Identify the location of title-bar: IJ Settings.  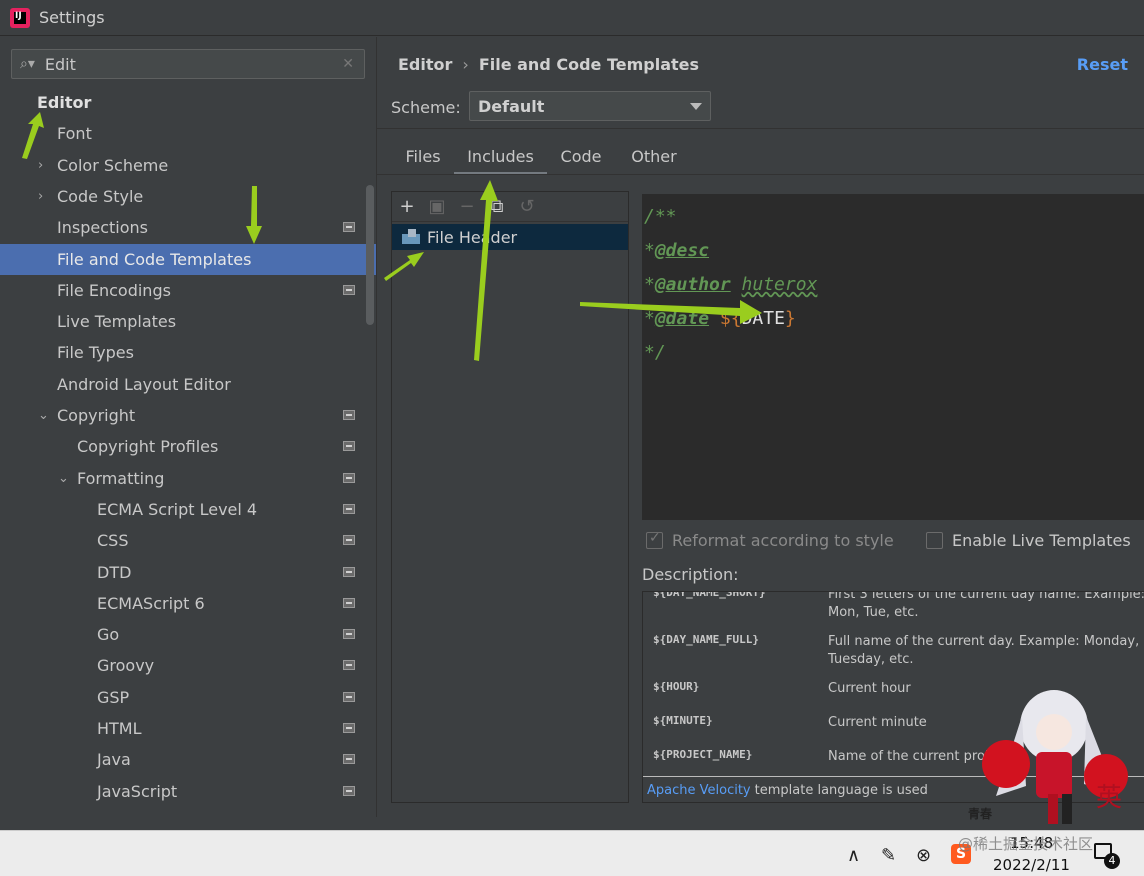
(572, 18).